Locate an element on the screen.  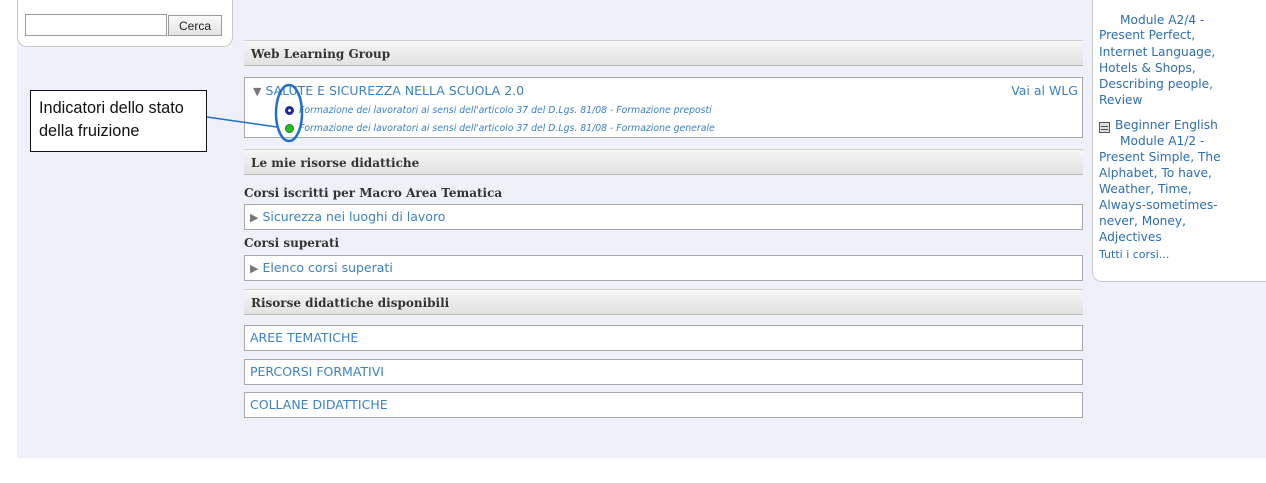
course-list-line: Alphabet, To have, is located at coordinates (1155, 173).